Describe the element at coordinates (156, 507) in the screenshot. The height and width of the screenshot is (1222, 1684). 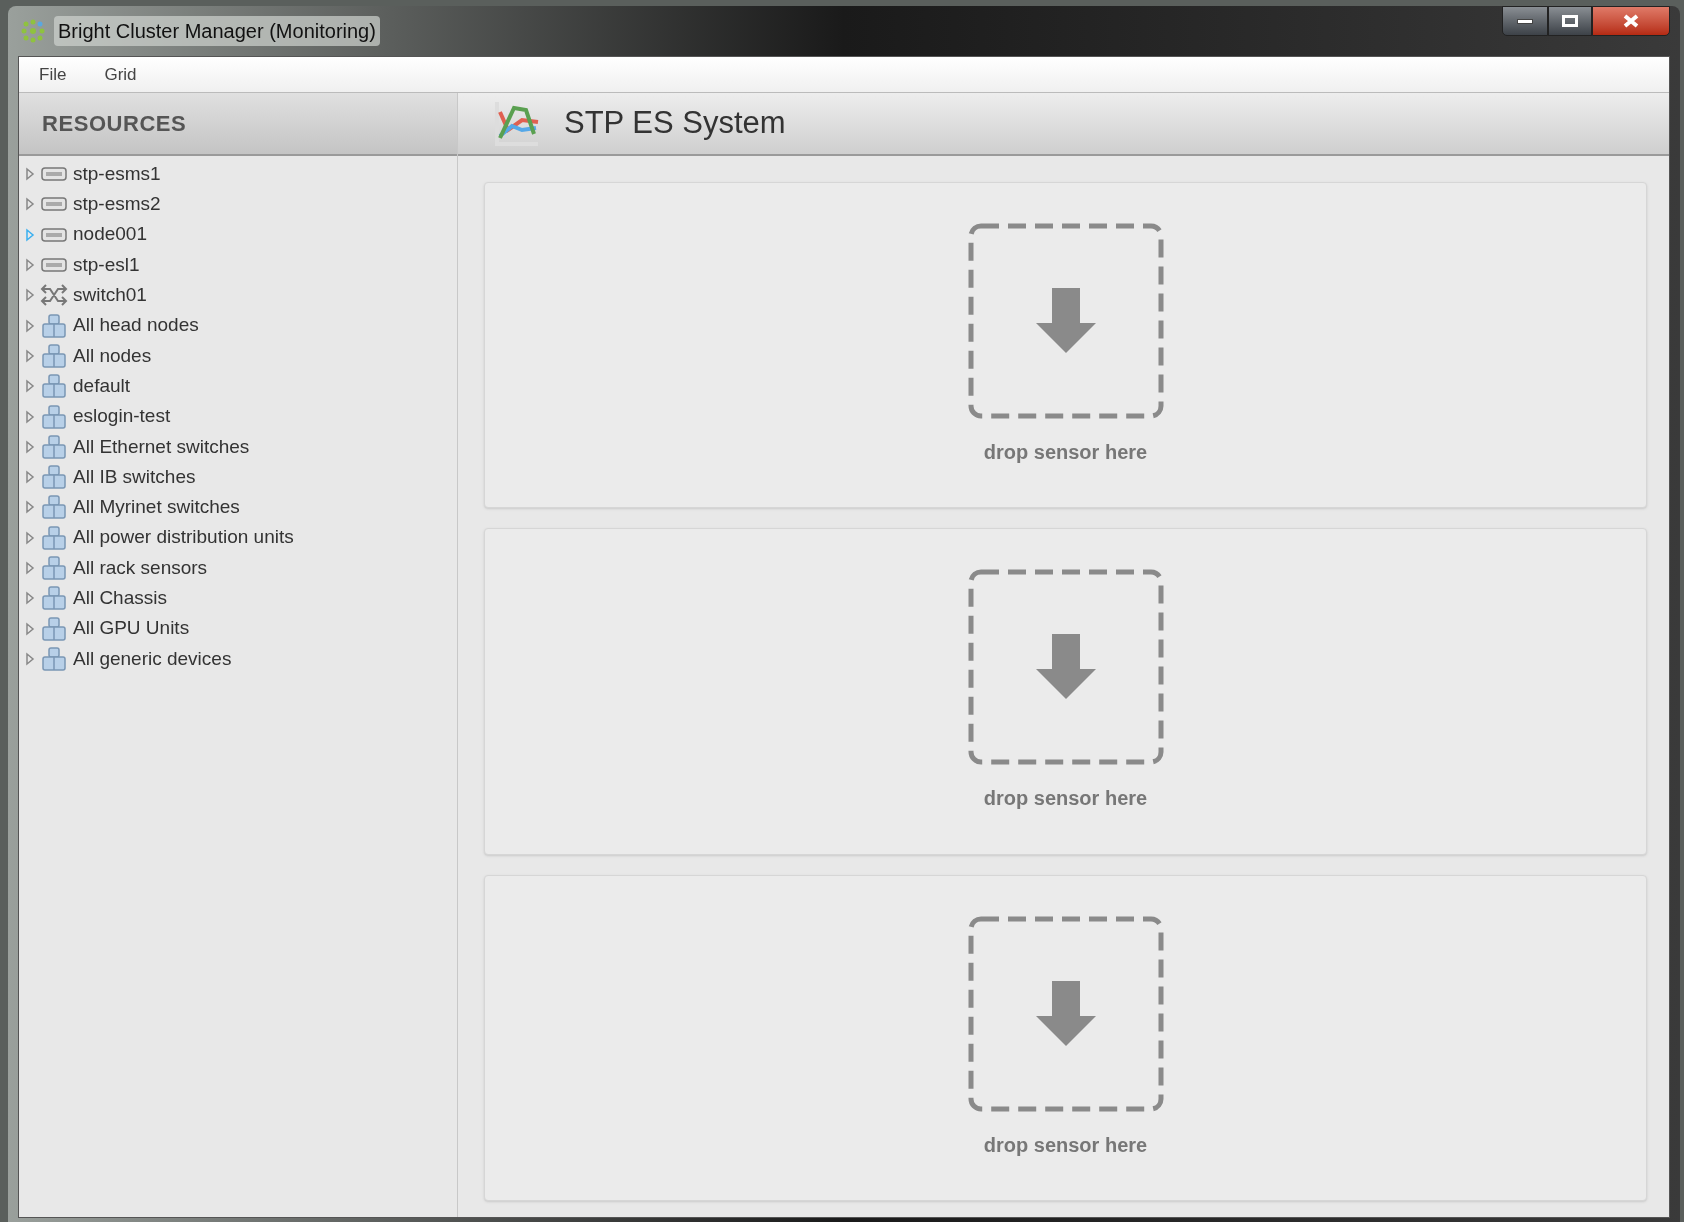
I see `tree-item: All Myrinet switches` at that location.